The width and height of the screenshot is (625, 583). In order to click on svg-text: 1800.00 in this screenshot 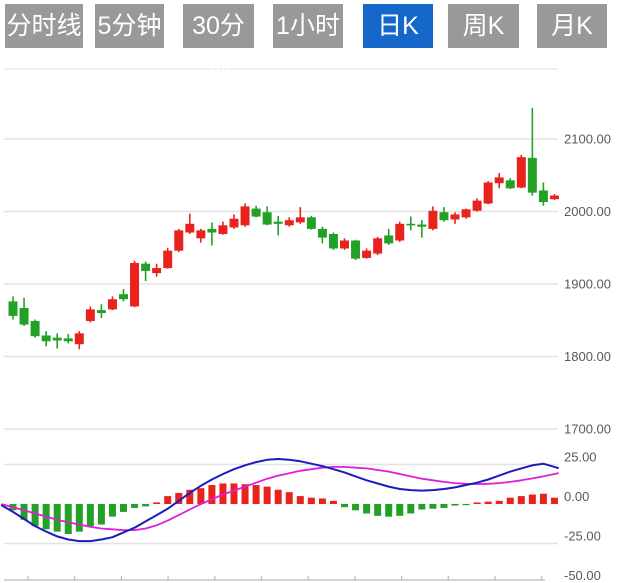, I will do `click(587, 356)`.